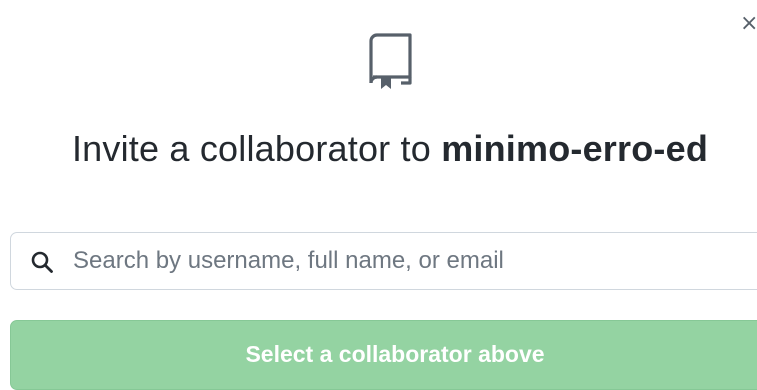  I want to click on search-box, so click(383, 261).